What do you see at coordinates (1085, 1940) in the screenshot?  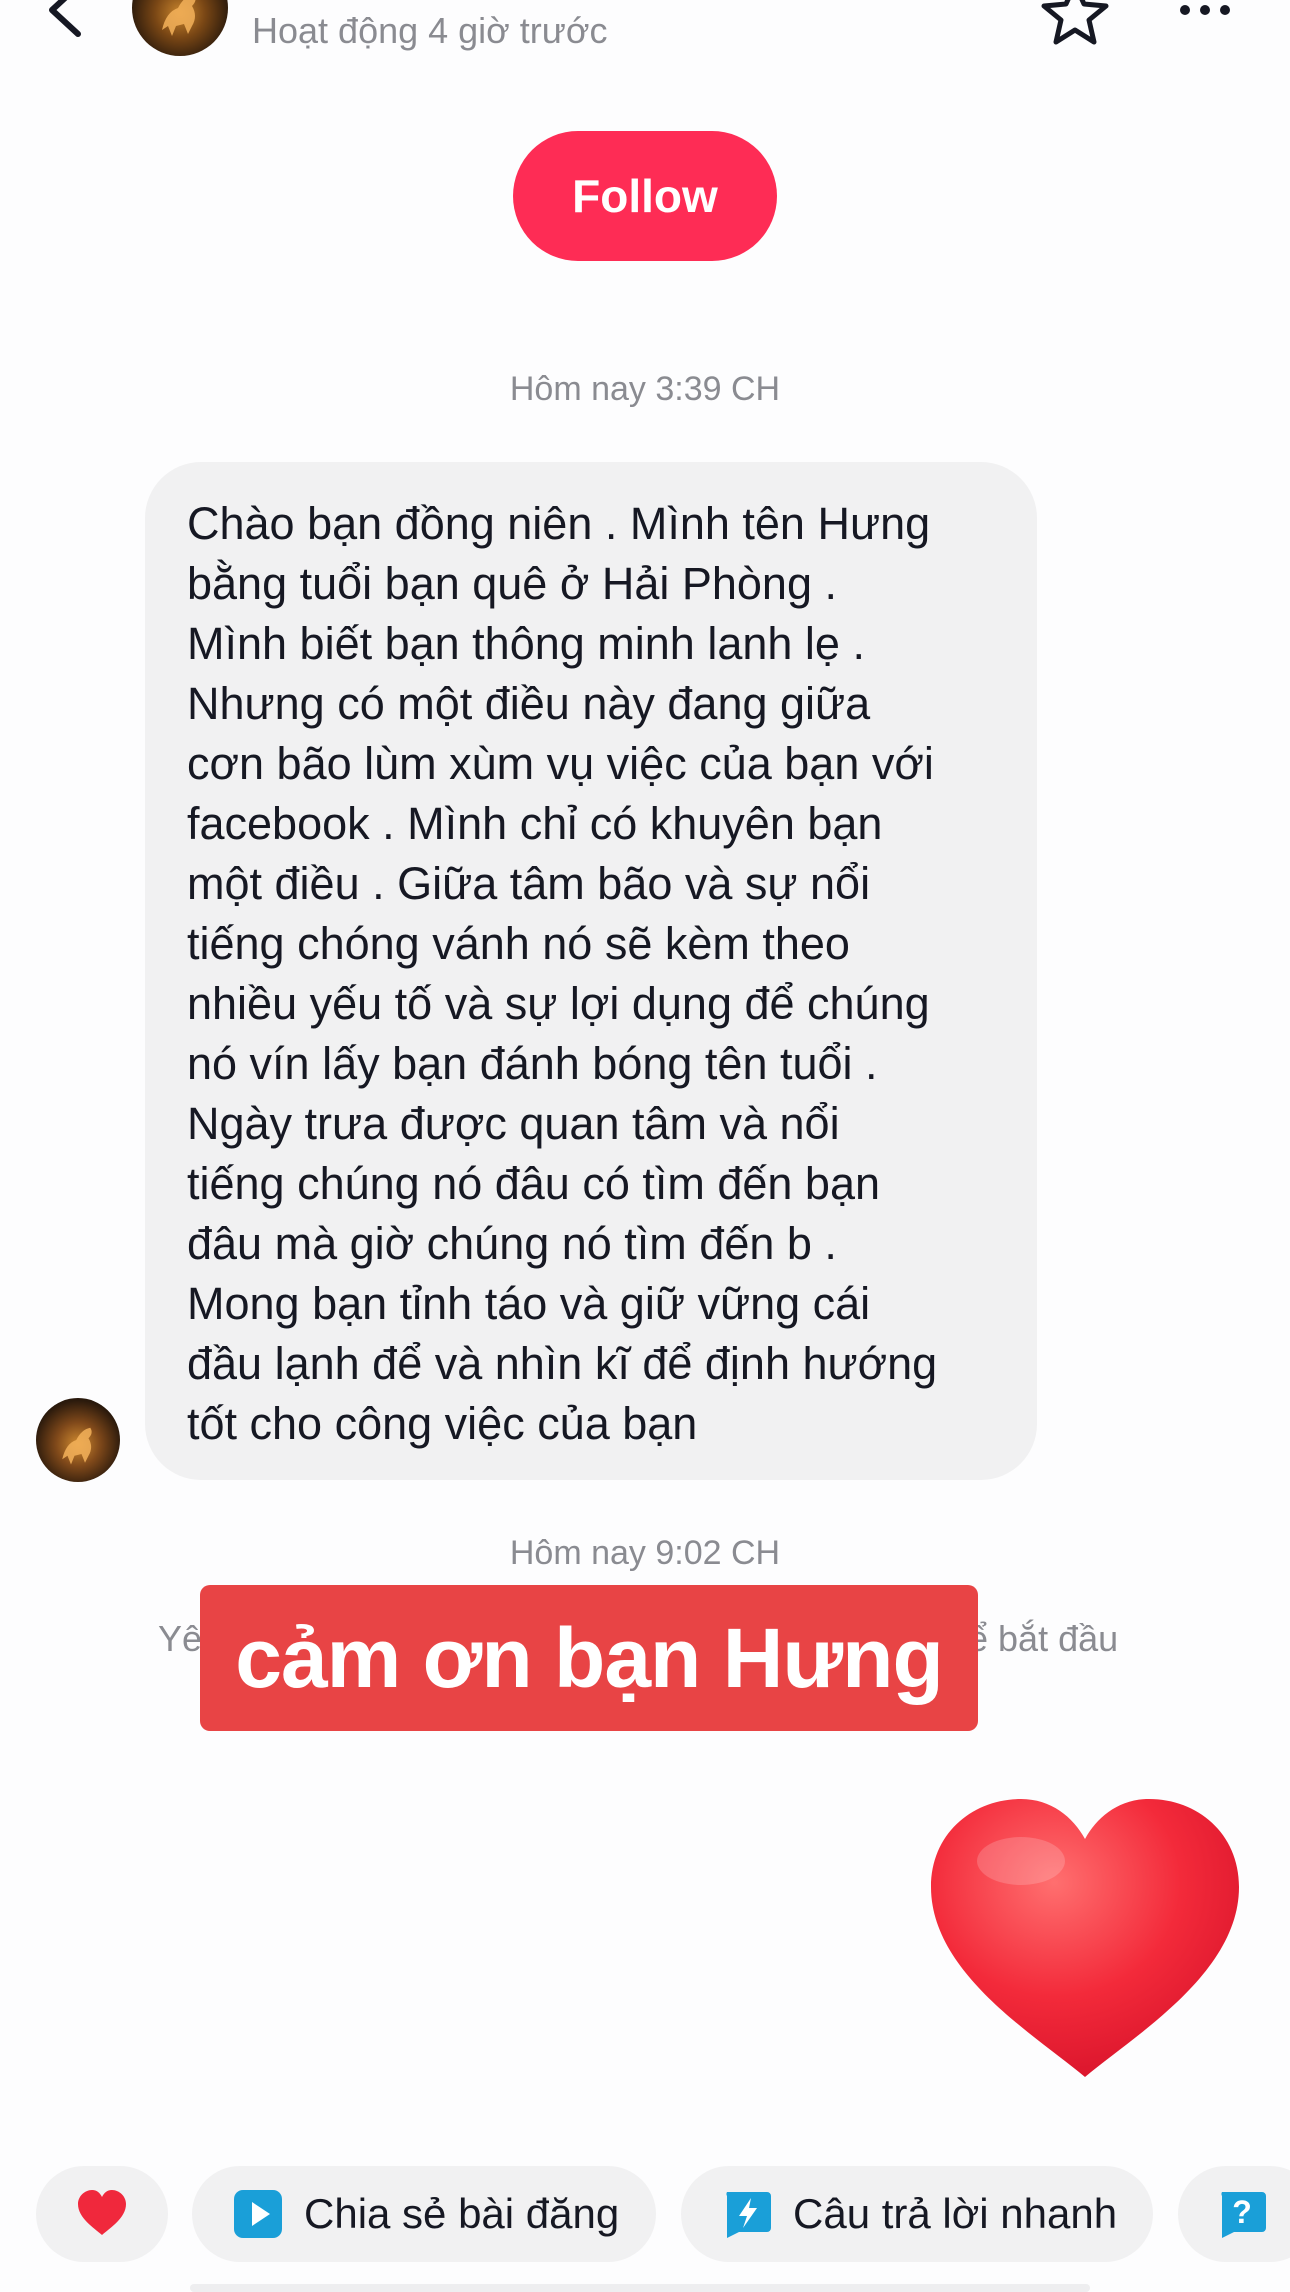 I see `red-heart-emoji-icon` at bounding box center [1085, 1940].